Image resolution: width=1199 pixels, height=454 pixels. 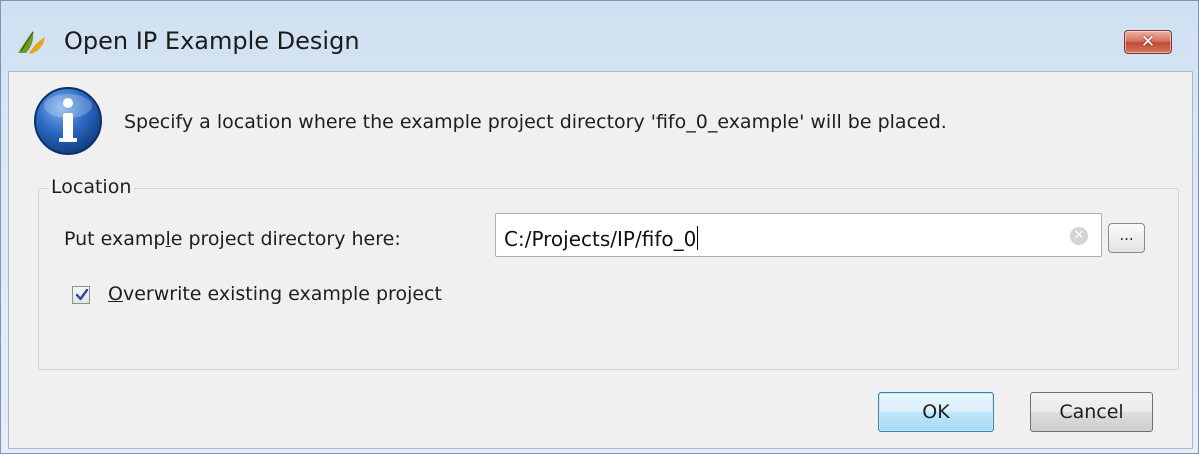 What do you see at coordinates (282, 294) in the screenshot?
I see `overwrite-label-text: verwrite existing example project` at bounding box center [282, 294].